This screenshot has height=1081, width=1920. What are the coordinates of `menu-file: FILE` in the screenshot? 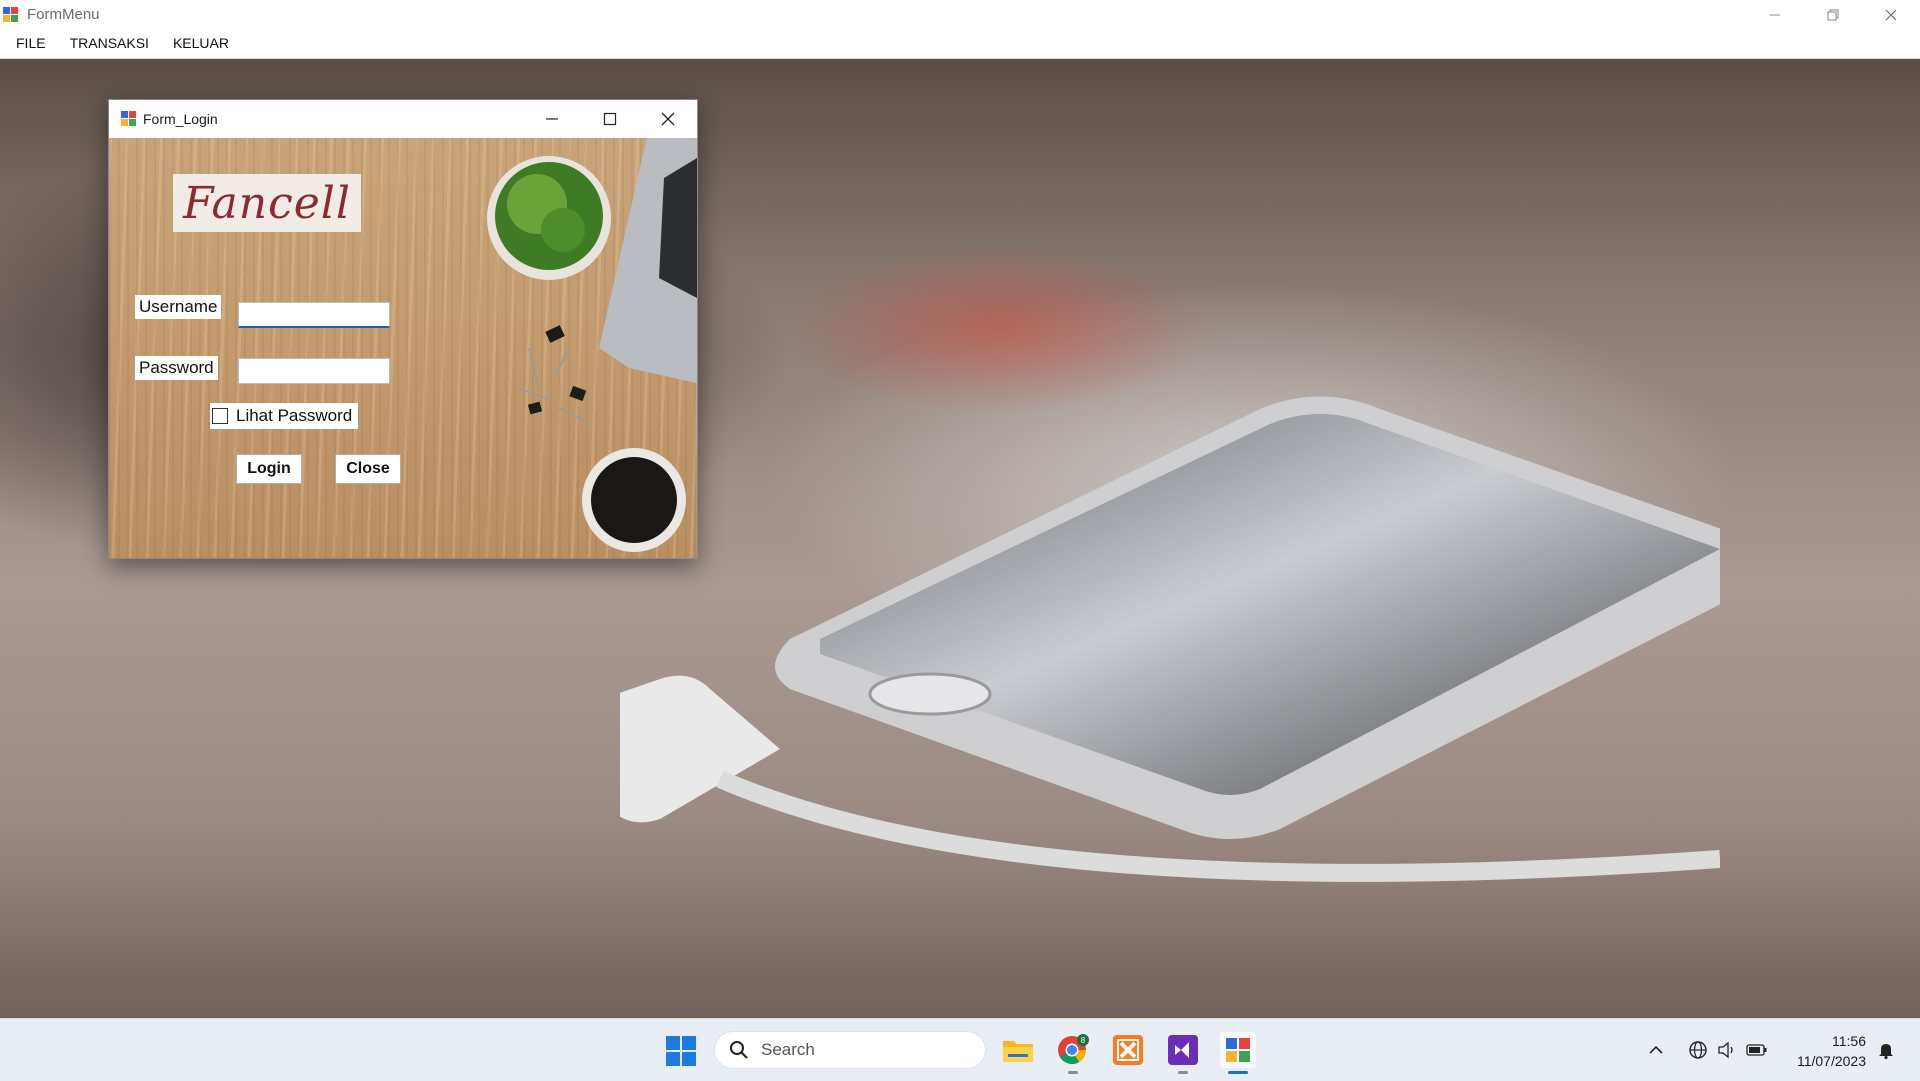 It's located at (29, 43).